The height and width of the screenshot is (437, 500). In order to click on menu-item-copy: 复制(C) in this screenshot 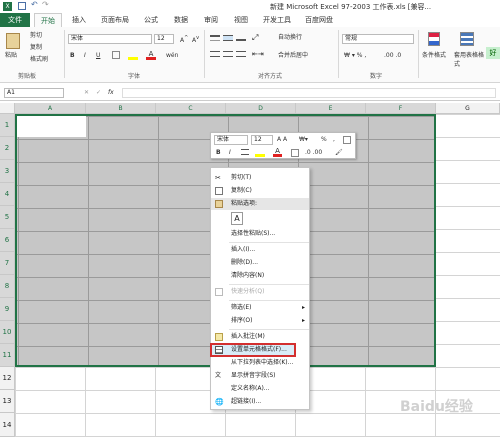, I will do `click(260, 191)`.